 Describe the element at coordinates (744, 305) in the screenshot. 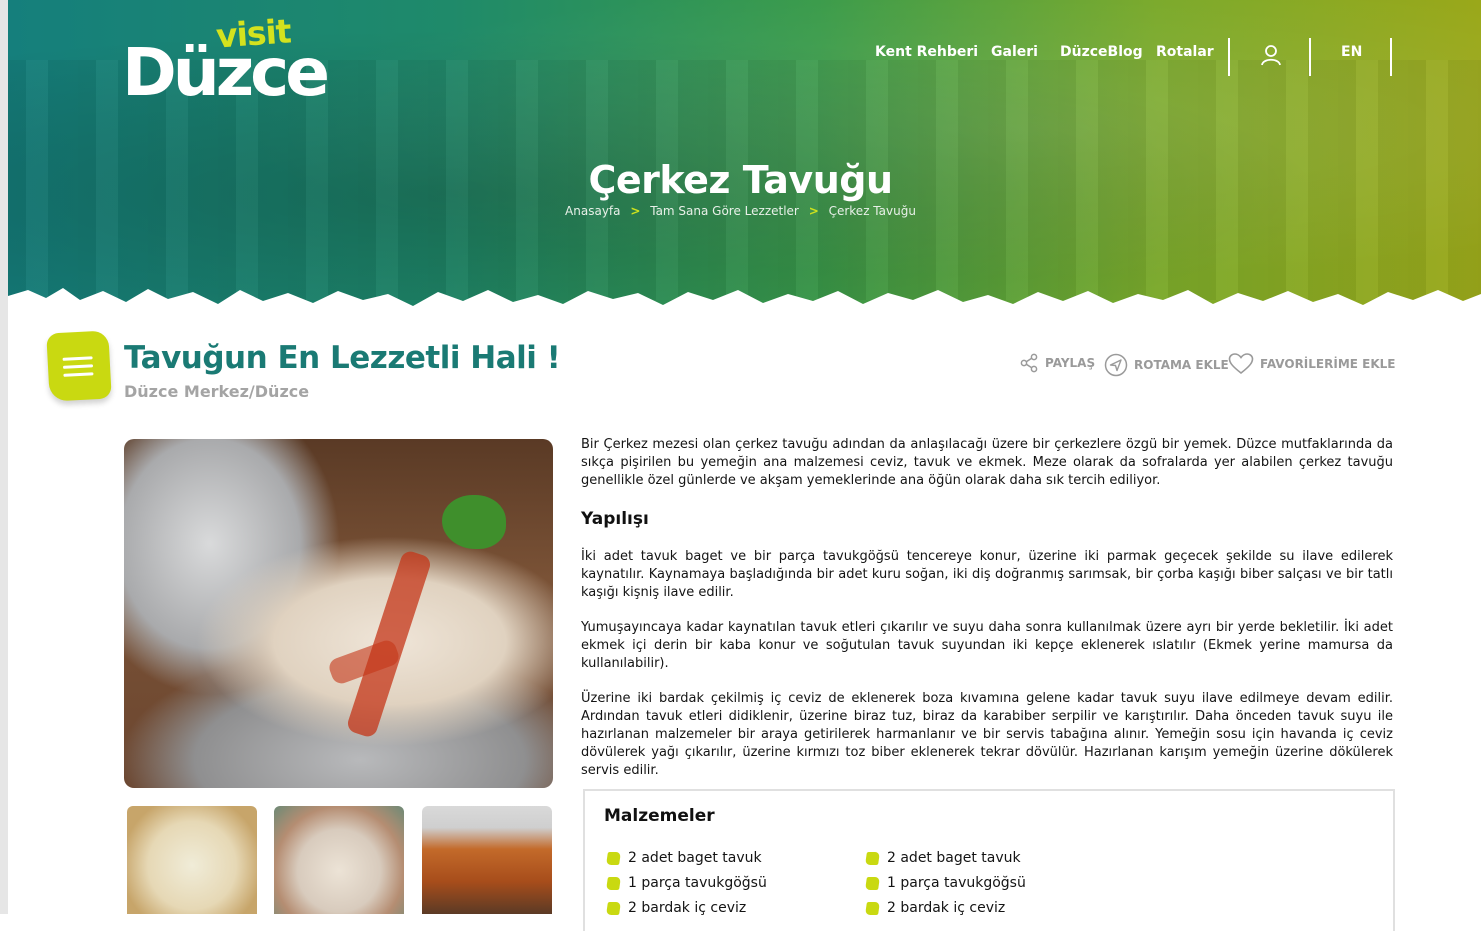

I see `torn-edge` at that location.